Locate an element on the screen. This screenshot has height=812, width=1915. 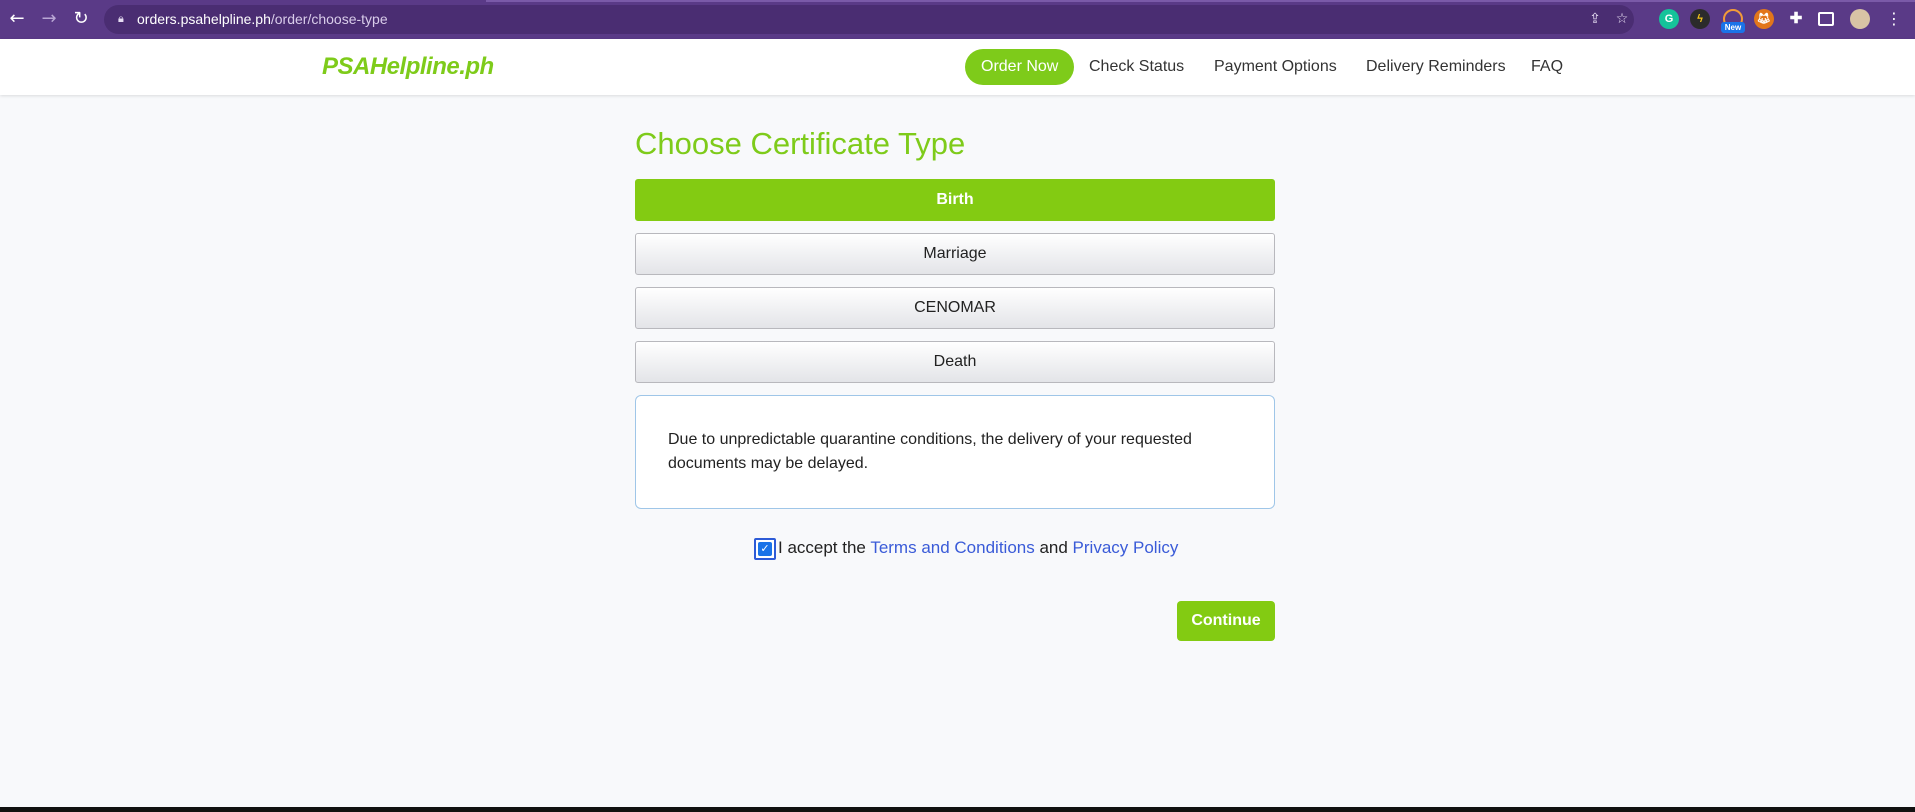
profile-avatar is located at coordinates (1860, 19).